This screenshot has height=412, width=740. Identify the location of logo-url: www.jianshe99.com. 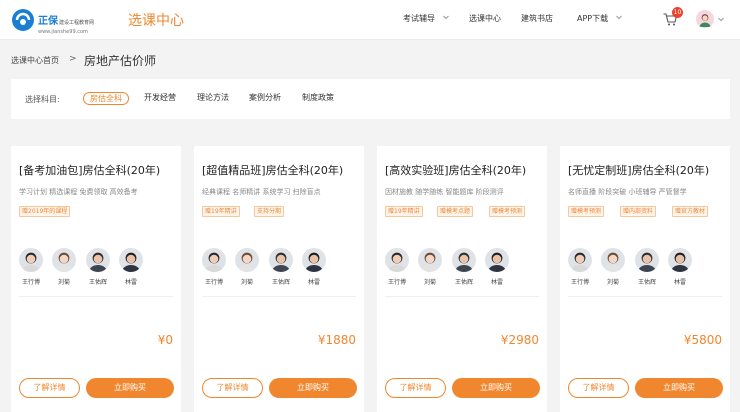
(63, 32).